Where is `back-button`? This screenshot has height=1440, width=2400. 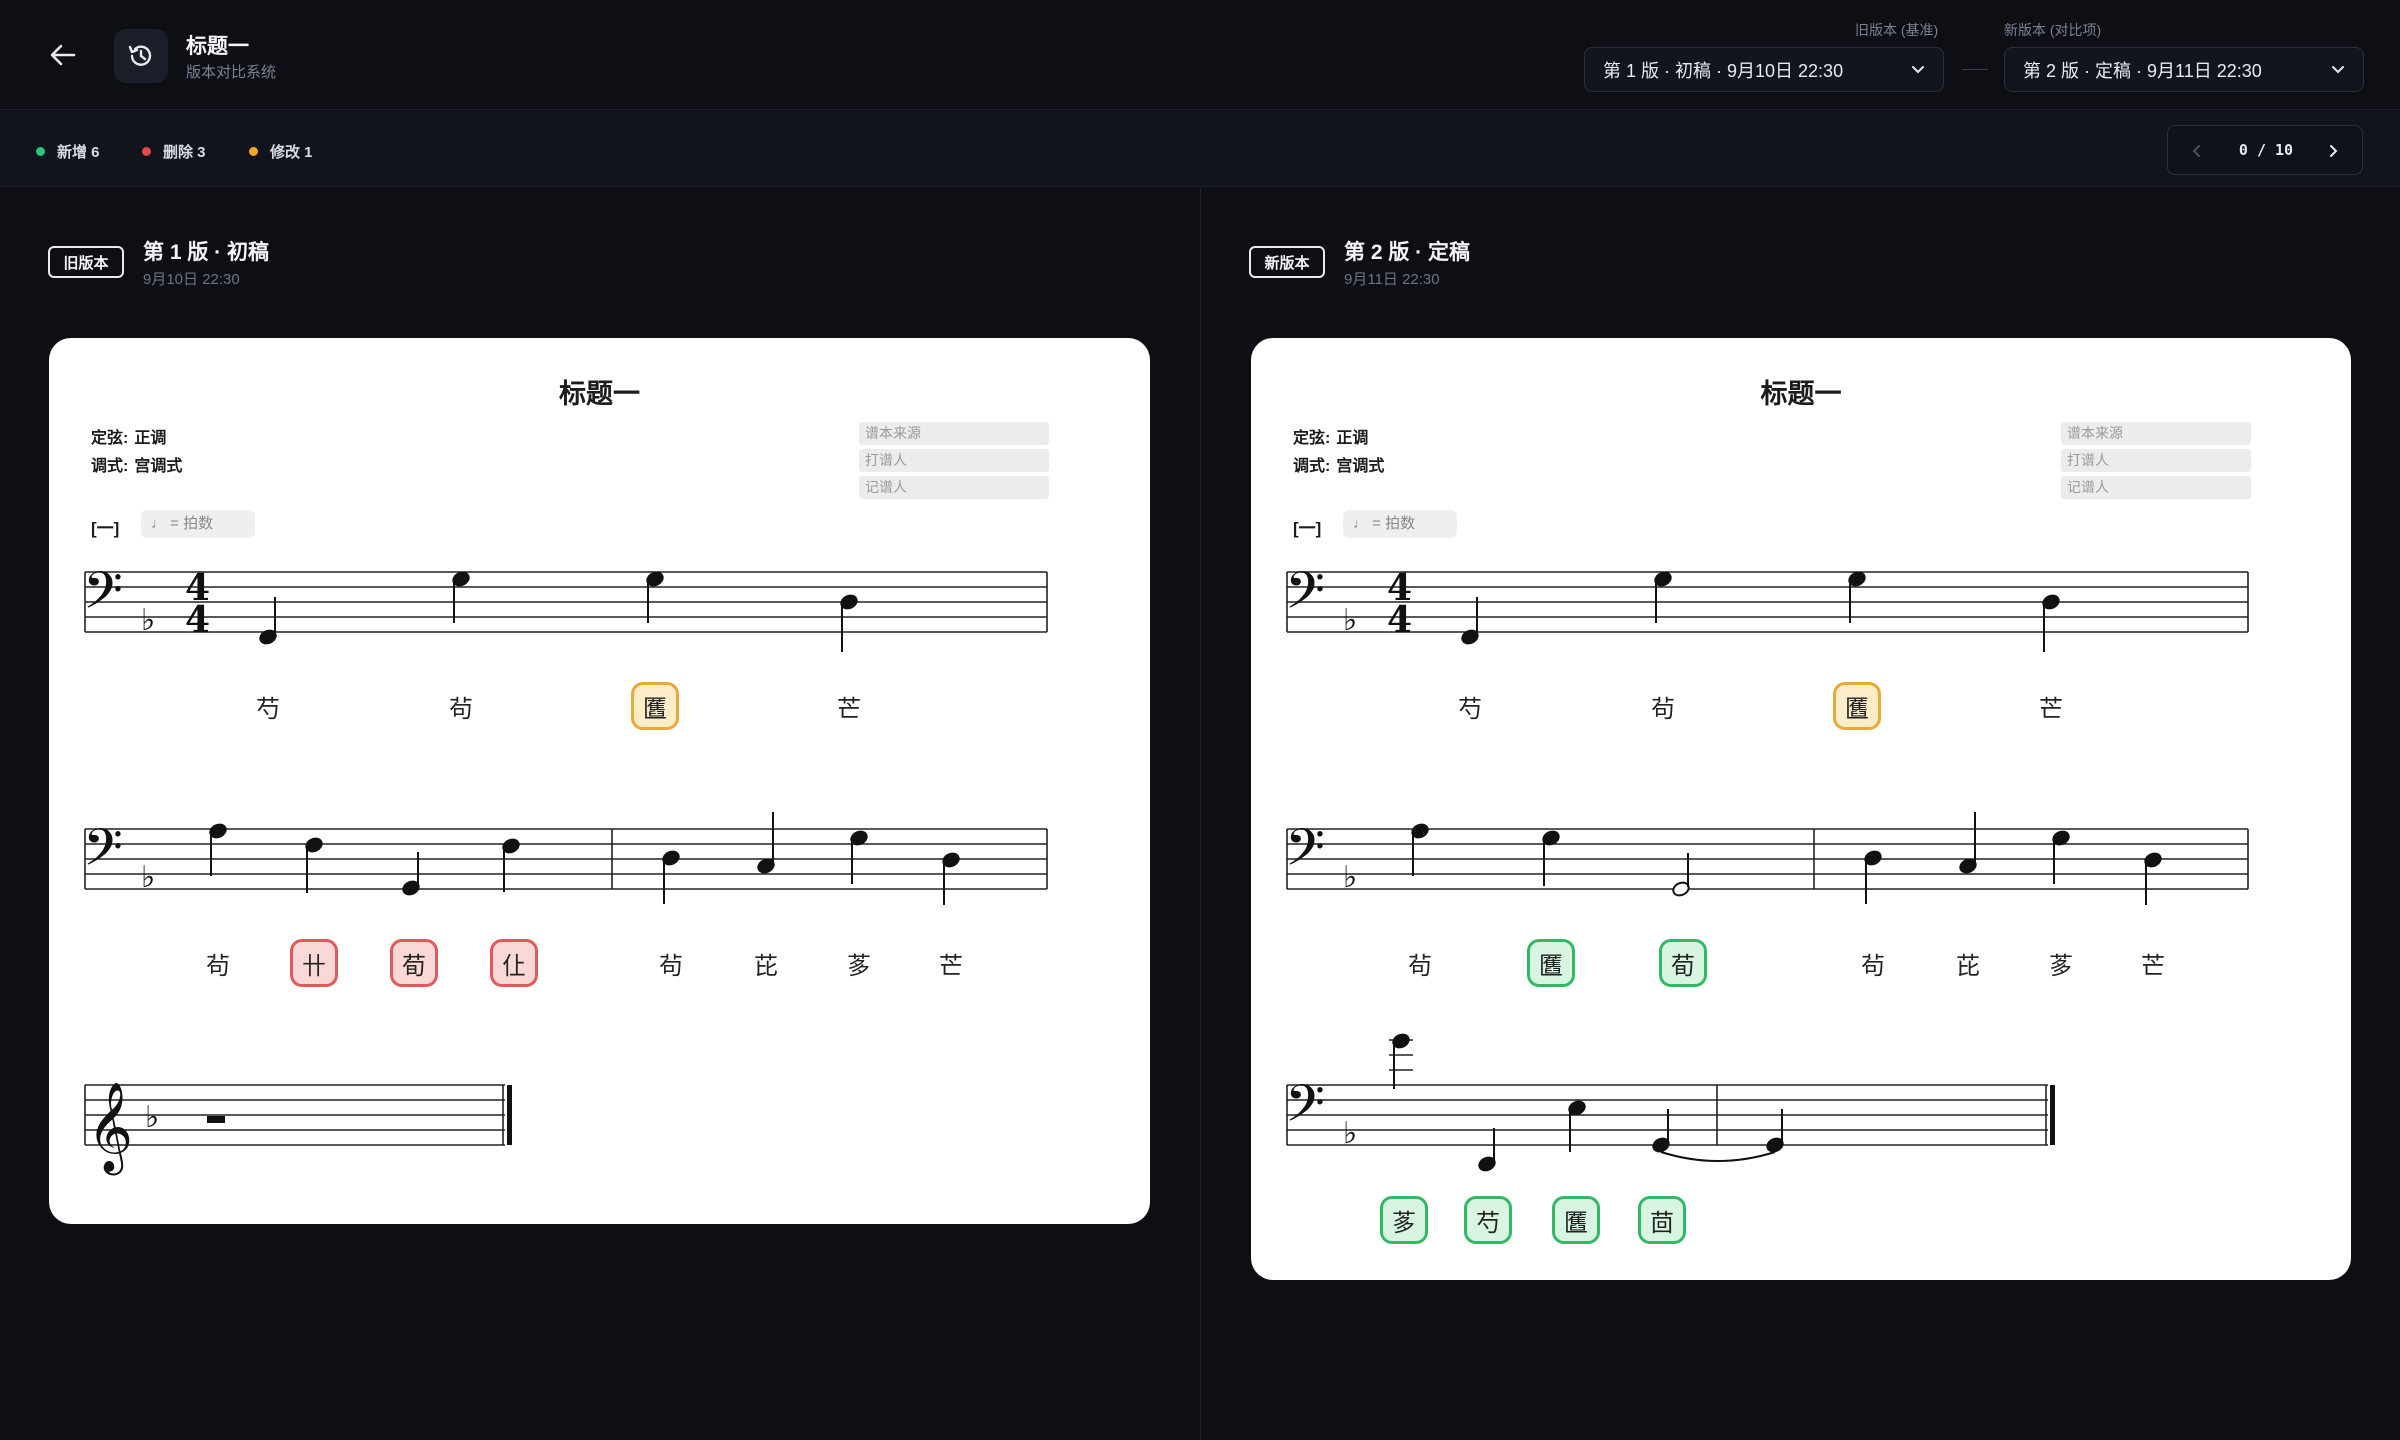 back-button is located at coordinates (63, 55).